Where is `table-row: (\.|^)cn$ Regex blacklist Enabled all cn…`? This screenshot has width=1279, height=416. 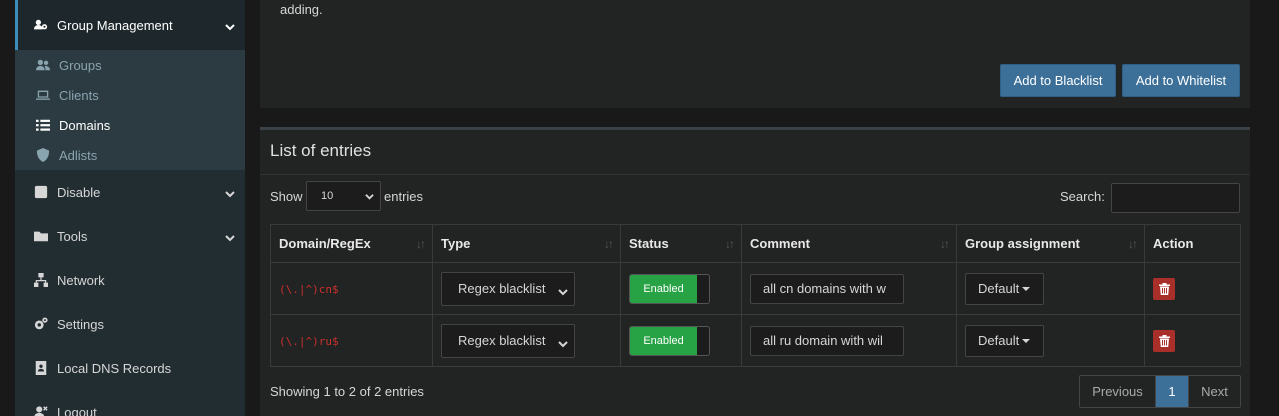
table-row: (\.|^)cn$ Regex blacklist Enabled all cn… is located at coordinates (755, 288).